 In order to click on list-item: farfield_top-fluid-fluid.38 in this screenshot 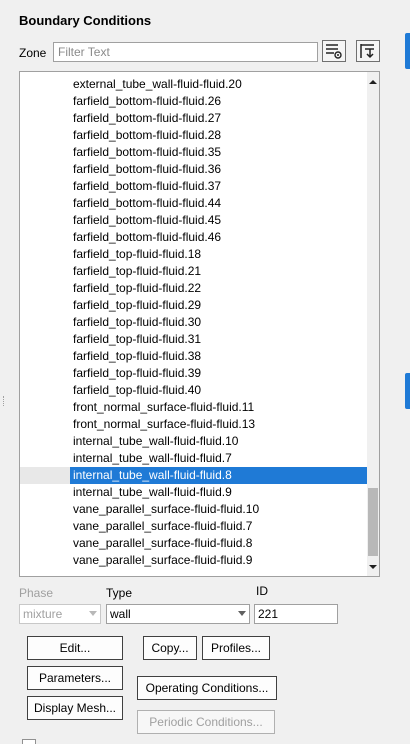, I will do `click(194, 356)`.